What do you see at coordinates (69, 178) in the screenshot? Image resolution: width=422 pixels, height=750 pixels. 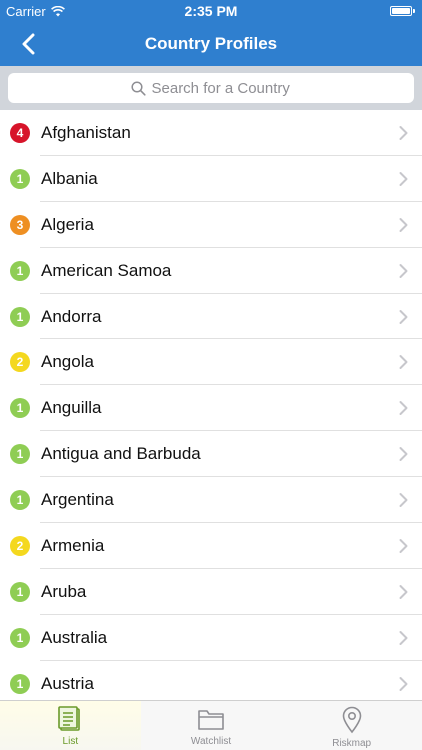 I see `country-name: Albania` at bounding box center [69, 178].